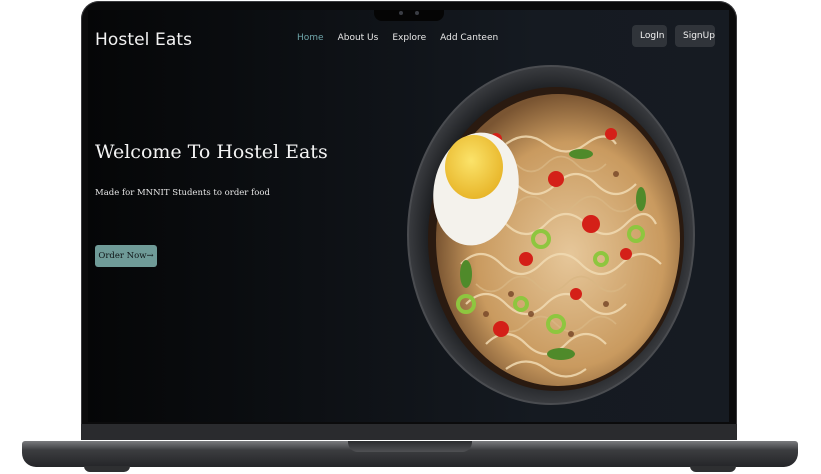 The width and height of the screenshot is (821, 474). Describe the element at coordinates (649, 36) in the screenshot. I see `login-button: LogIn` at that location.